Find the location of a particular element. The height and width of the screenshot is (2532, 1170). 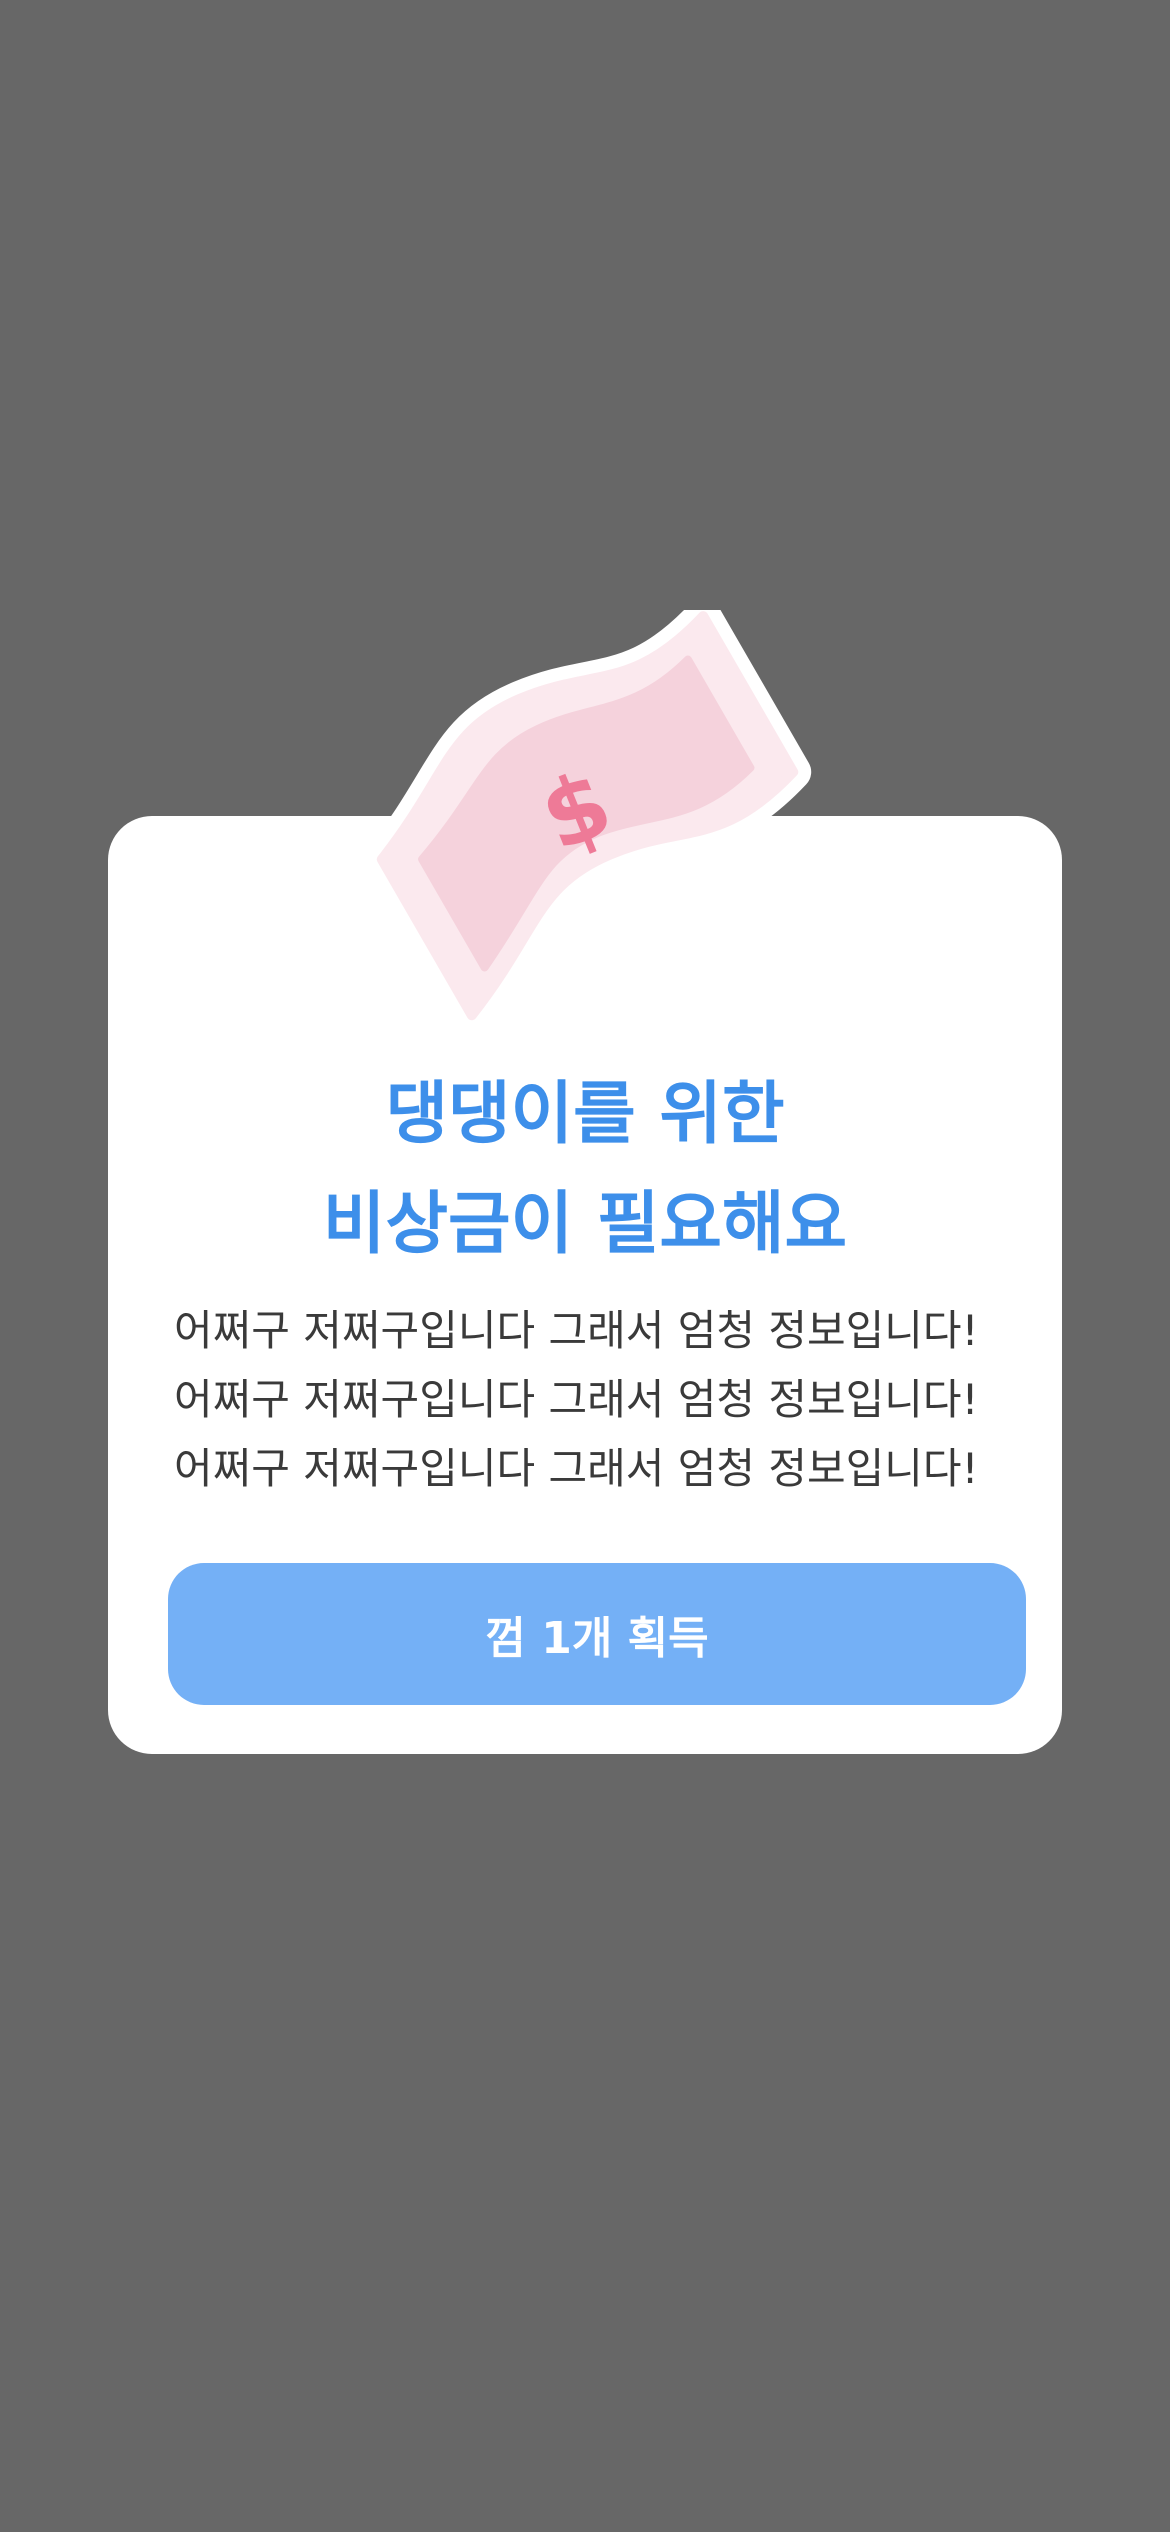

modal-title: 댕댕이를 위한 비상금이 필요해요 is located at coordinates (585, 1170).